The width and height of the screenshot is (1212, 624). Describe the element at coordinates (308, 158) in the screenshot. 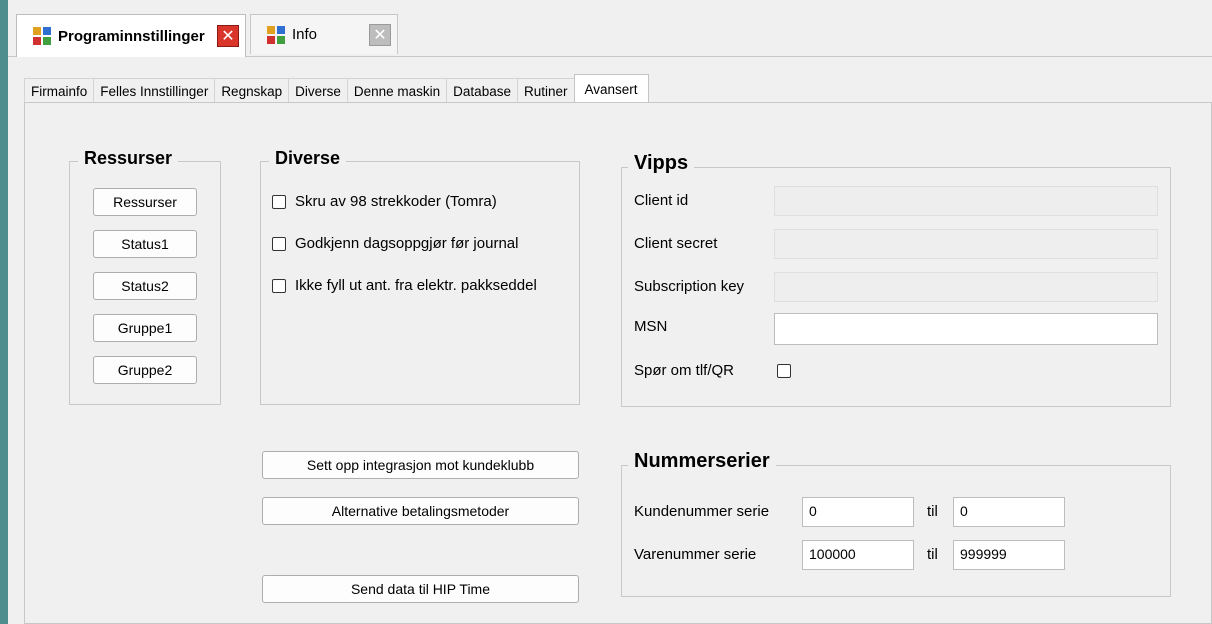

I see `diverse-group-title: Diverse` at that location.